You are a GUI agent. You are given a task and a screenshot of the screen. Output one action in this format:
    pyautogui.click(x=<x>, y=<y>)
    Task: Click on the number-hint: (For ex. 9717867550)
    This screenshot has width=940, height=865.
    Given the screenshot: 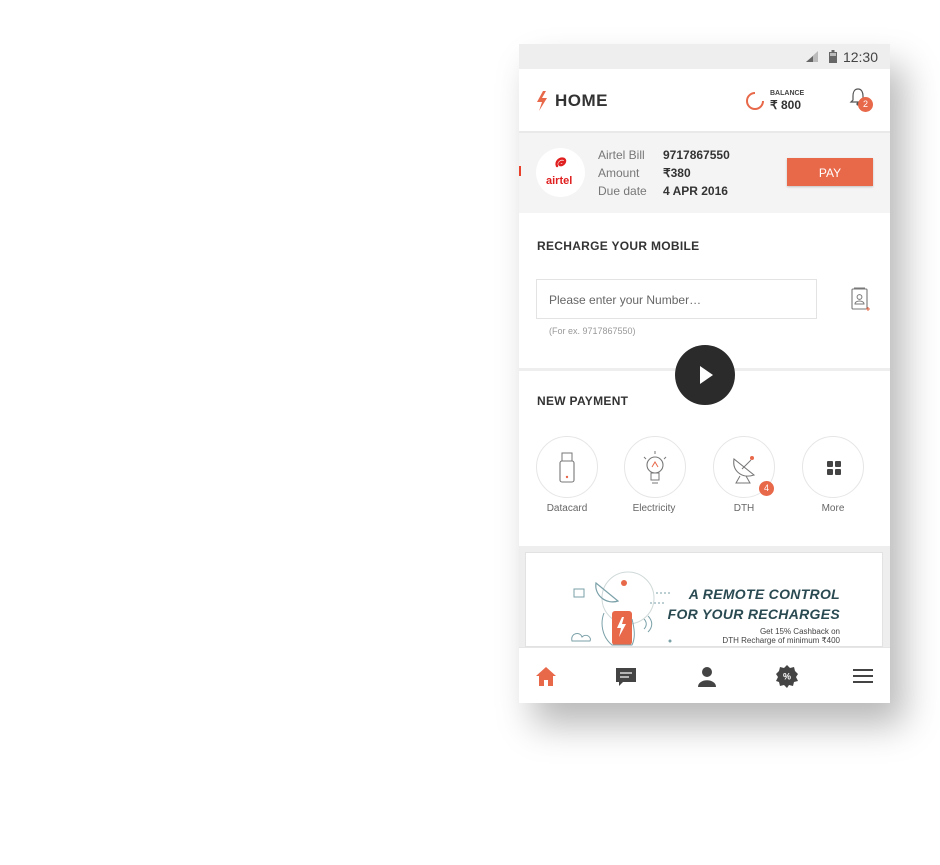 What is the action you would take?
    pyautogui.click(x=592, y=331)
    